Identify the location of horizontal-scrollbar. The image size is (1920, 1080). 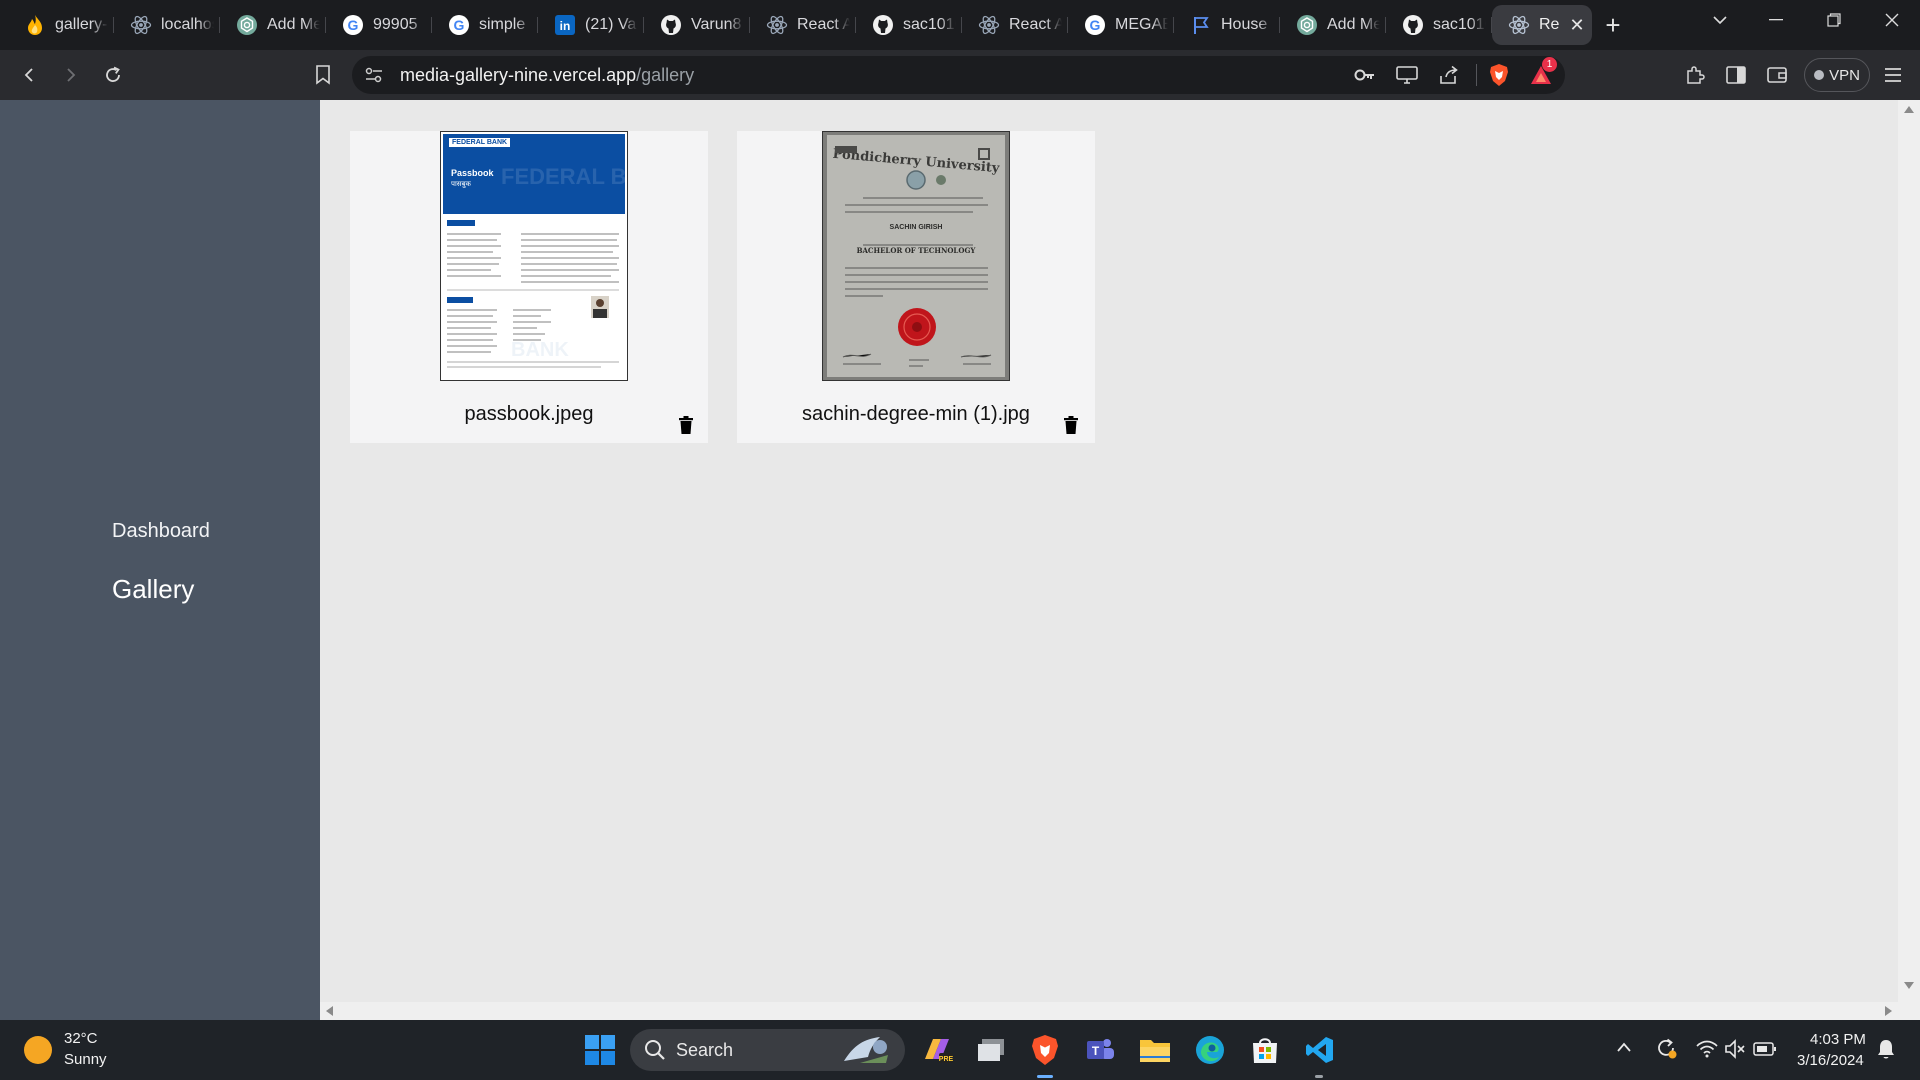
(1109, 1011).